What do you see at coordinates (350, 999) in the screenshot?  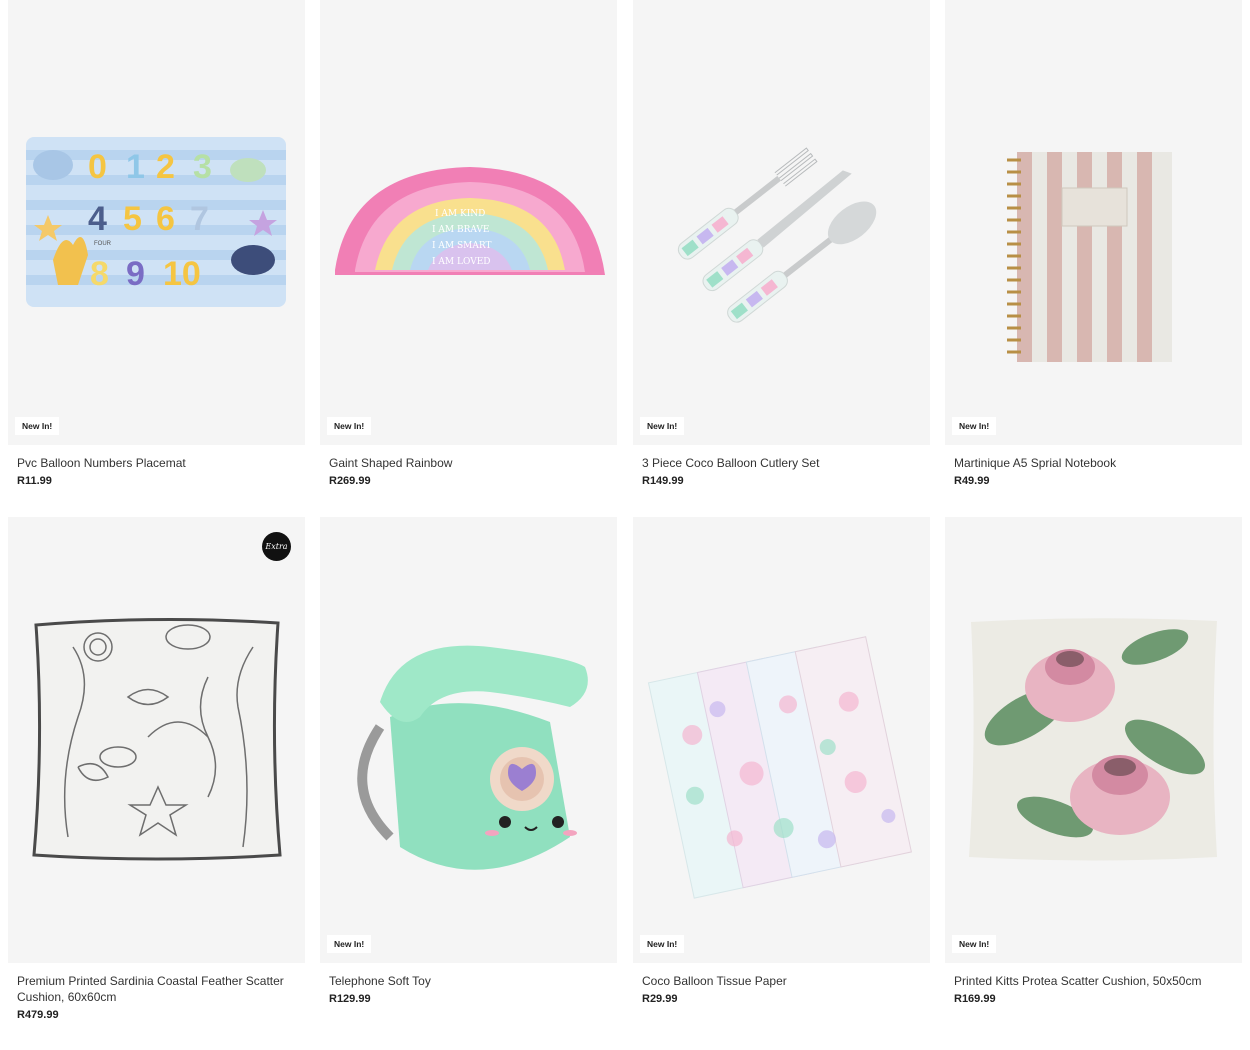 I see `product-price: R129.99` at bounding box center [350, 999].